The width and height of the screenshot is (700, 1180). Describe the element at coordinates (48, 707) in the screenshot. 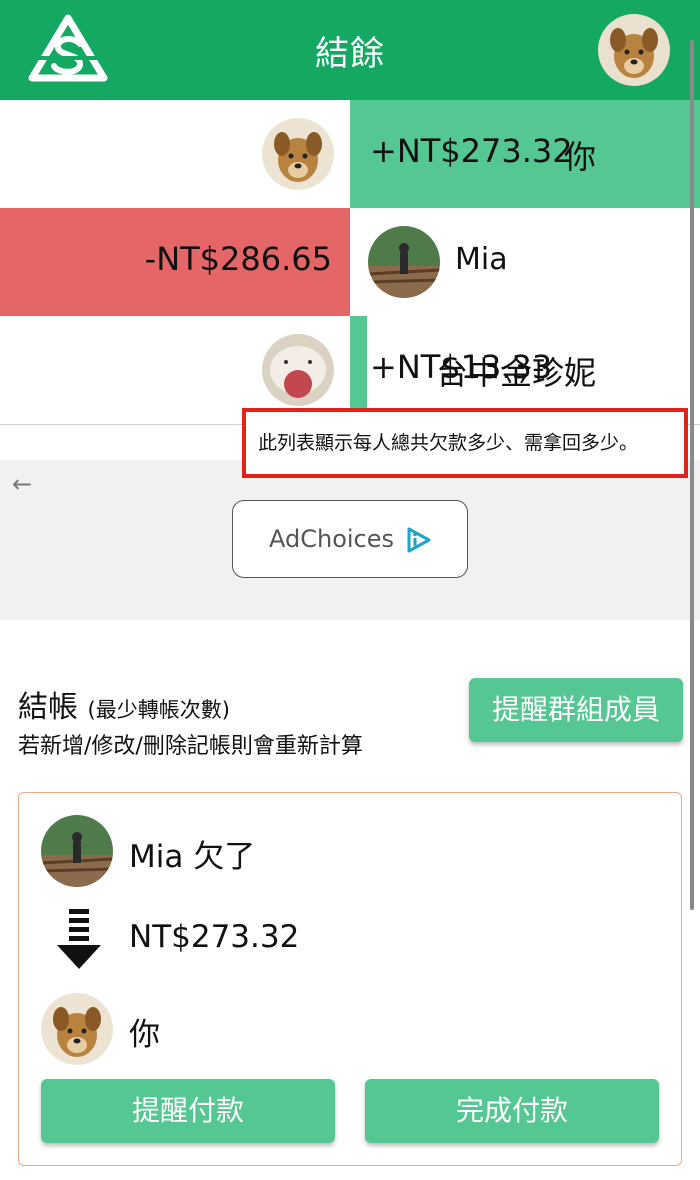

I see `settle-title: 結帳` at that location.